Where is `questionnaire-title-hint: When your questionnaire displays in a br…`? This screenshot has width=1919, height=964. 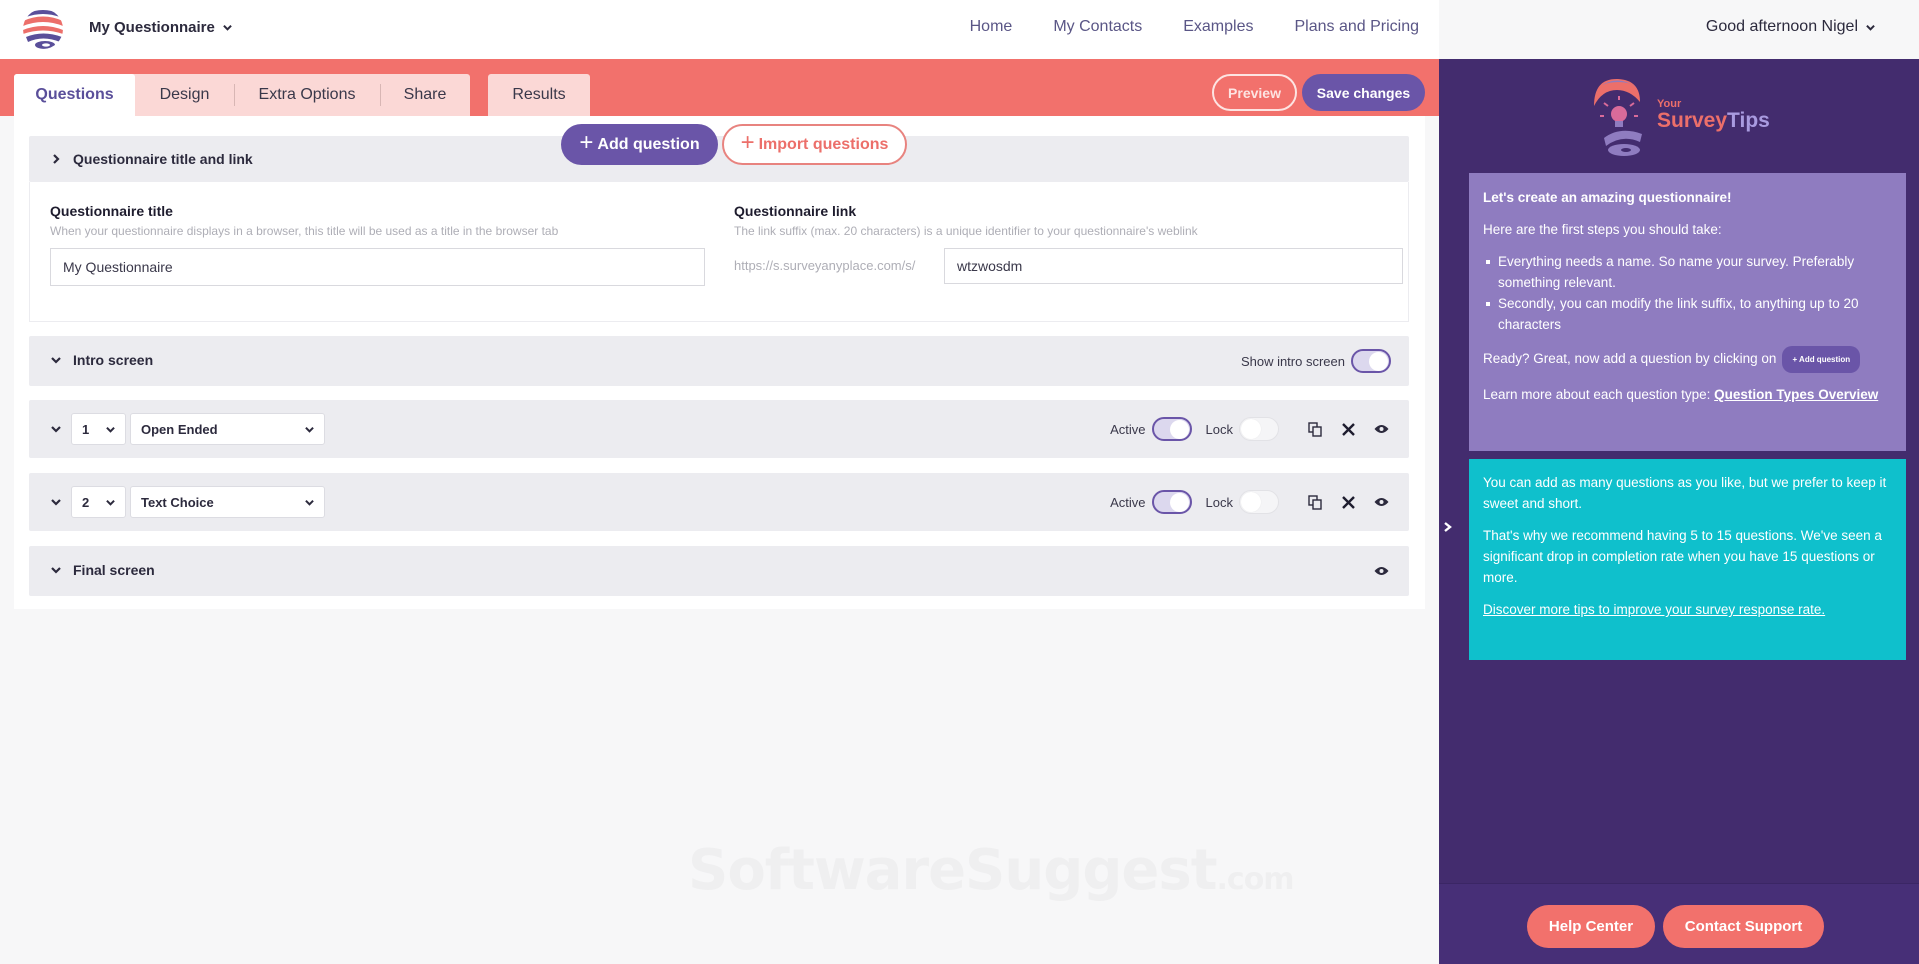 questionnaire-title-hint: When your questionnaire displays in a br… is located at coordinates (304, 231).